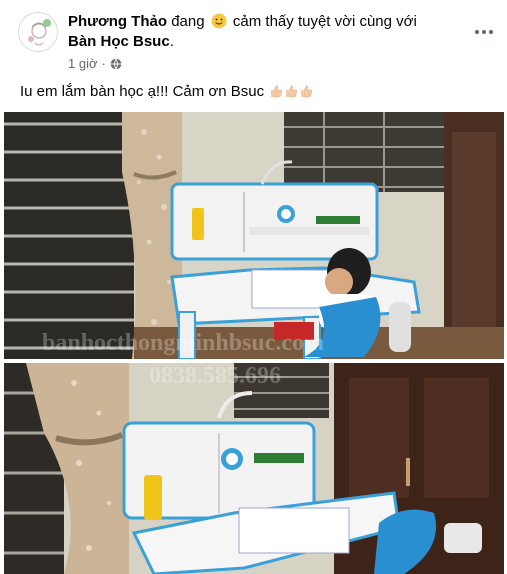  Describe the element at coordinates (142, 91) in the screenshot. I see `caption-text: Iu em lắm bàn học ạ!!! Cảm ơn Bsuc` at that location.